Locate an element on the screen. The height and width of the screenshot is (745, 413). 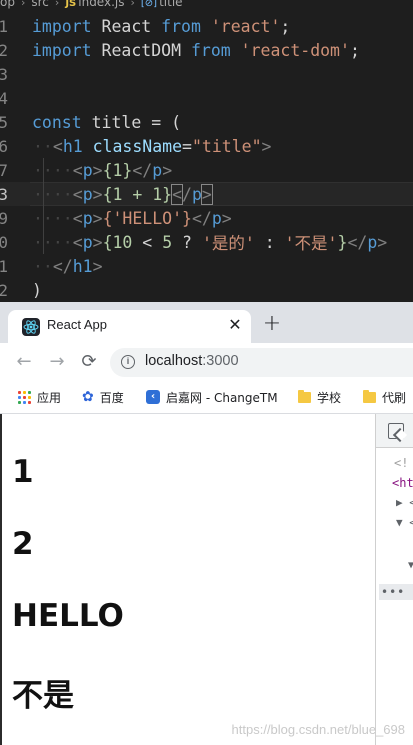
bookmark-changetm: ‹ 启嘉网 - ChangeTM is located at coordinates (212, 397).